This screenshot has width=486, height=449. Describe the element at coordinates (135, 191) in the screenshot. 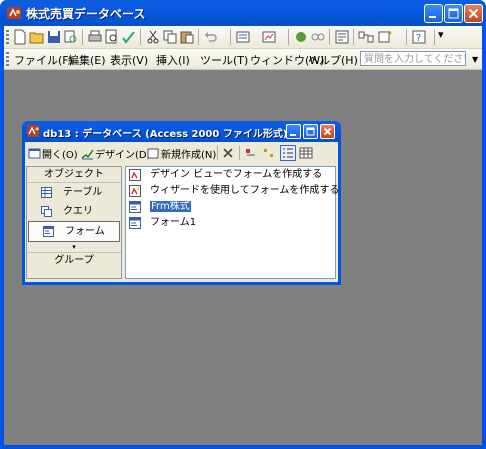

I see `wizard-icon` at that location.